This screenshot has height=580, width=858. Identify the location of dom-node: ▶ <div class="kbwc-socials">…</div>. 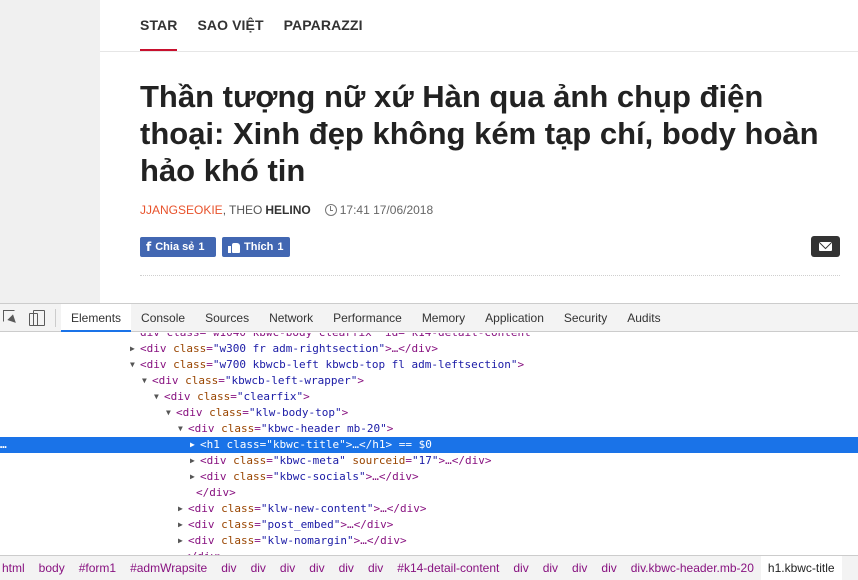
(429, 477).